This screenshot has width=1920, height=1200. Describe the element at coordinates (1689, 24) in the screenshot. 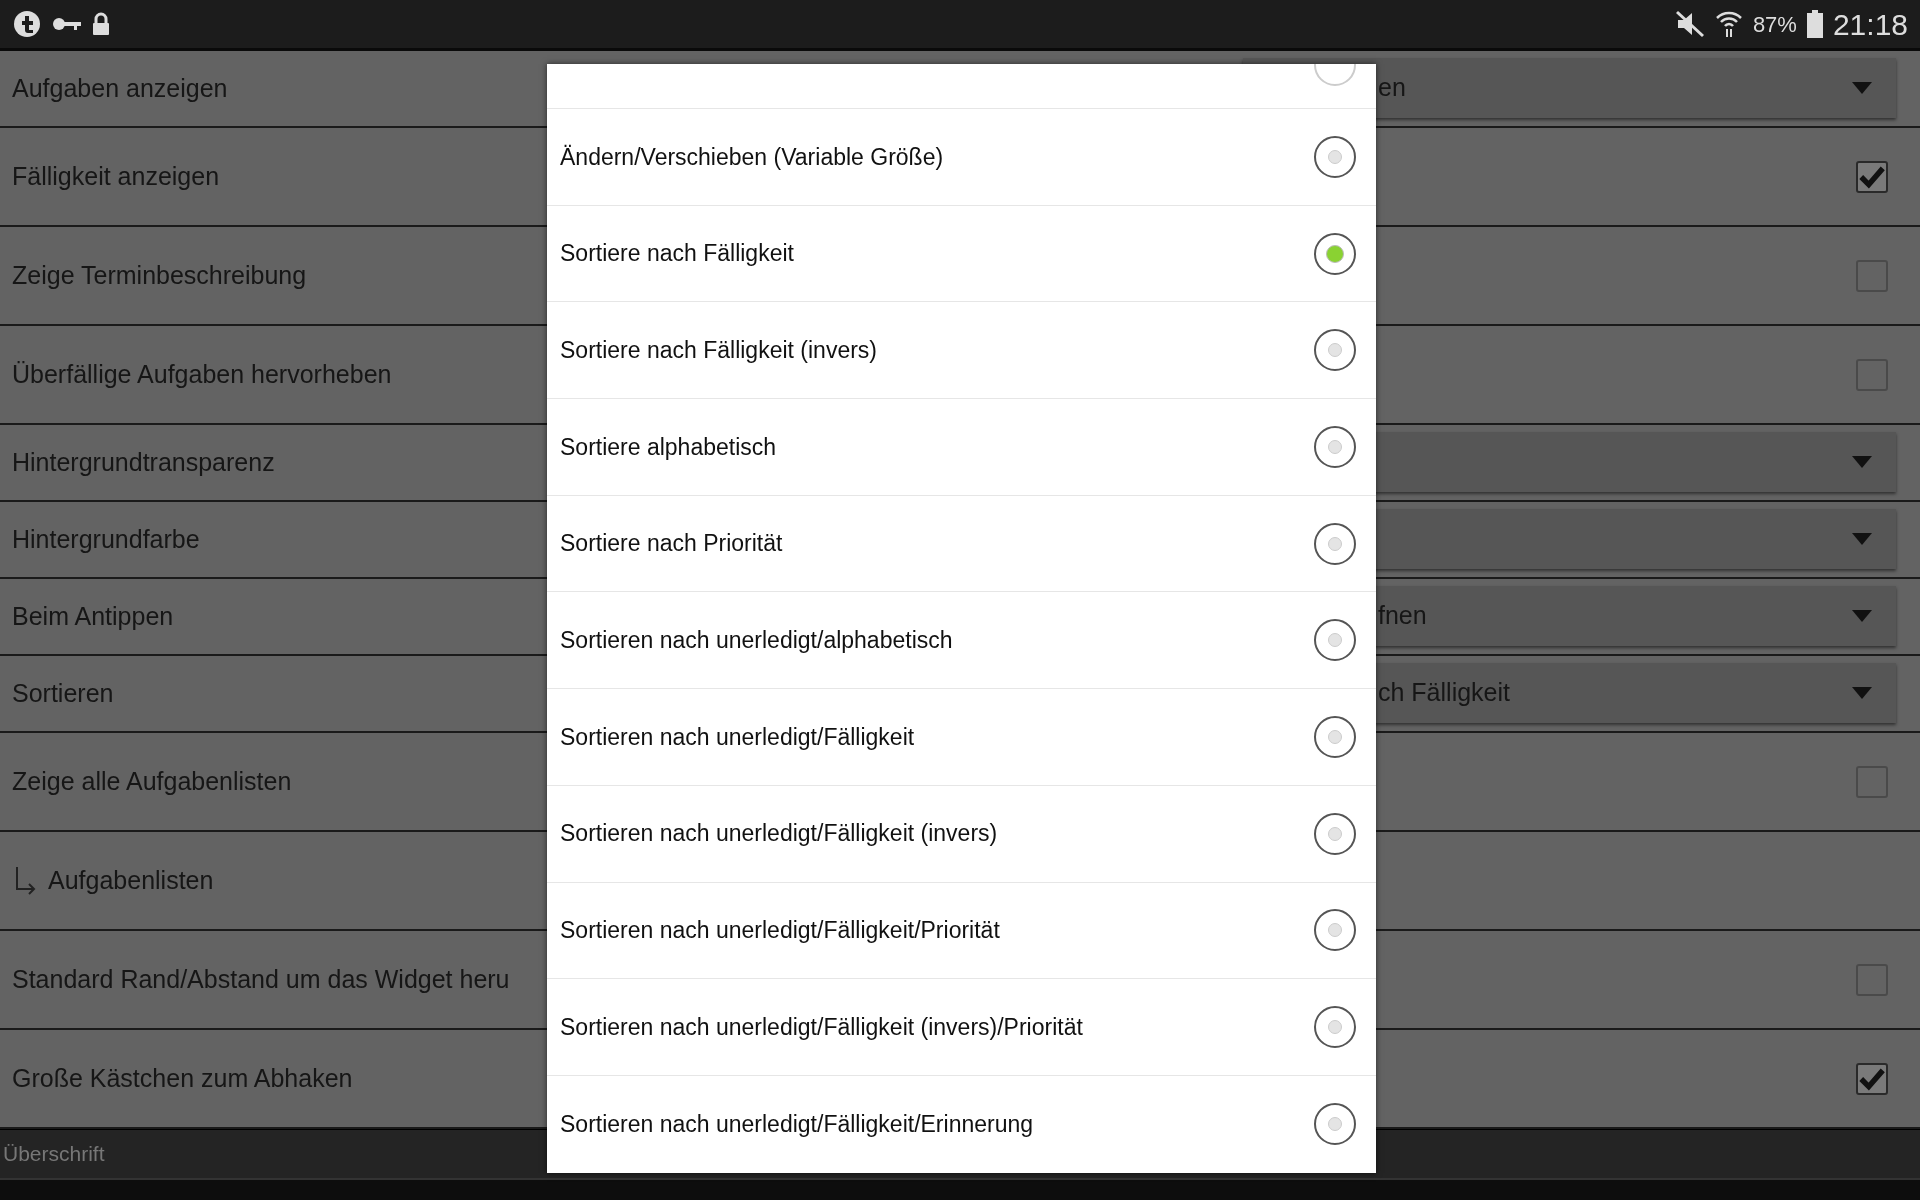

I see `mute-icon` at that location.